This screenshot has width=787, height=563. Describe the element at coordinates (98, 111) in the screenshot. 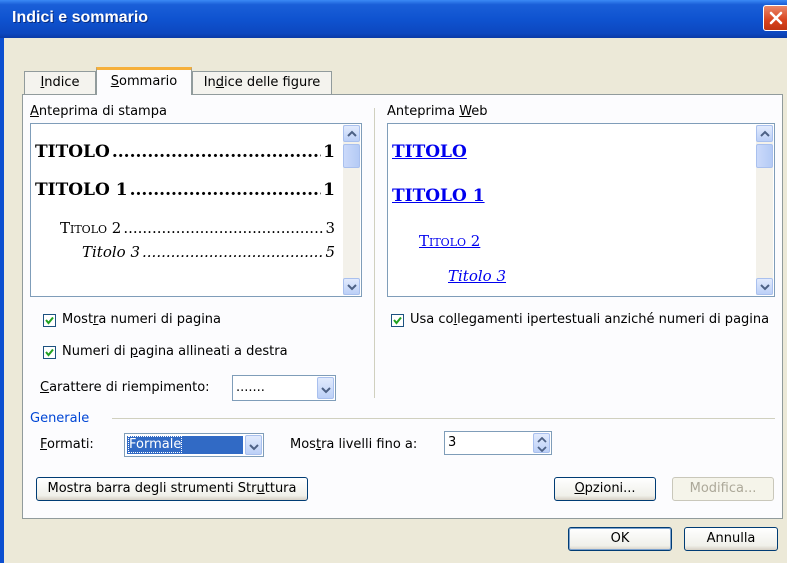

I see `print-preview-label: Anteprima di stampa` at that location.